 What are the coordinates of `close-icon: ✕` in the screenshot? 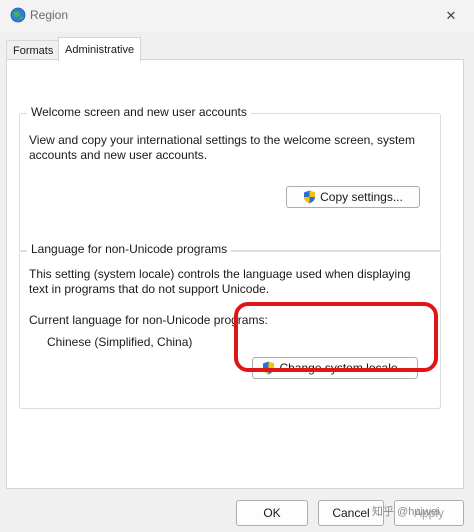 It's located at (451, 15).